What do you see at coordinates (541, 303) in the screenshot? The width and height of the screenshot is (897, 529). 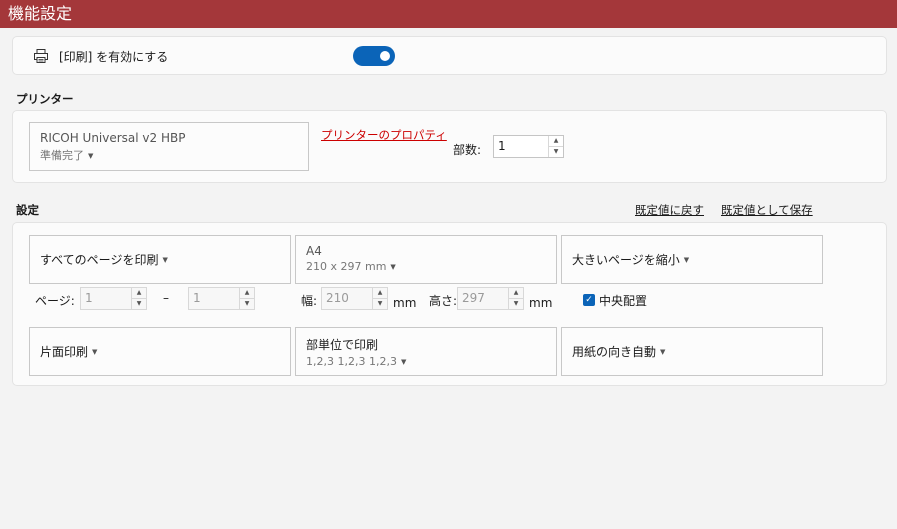 I see `height-unit: mm` at bounding box center [541, 303].